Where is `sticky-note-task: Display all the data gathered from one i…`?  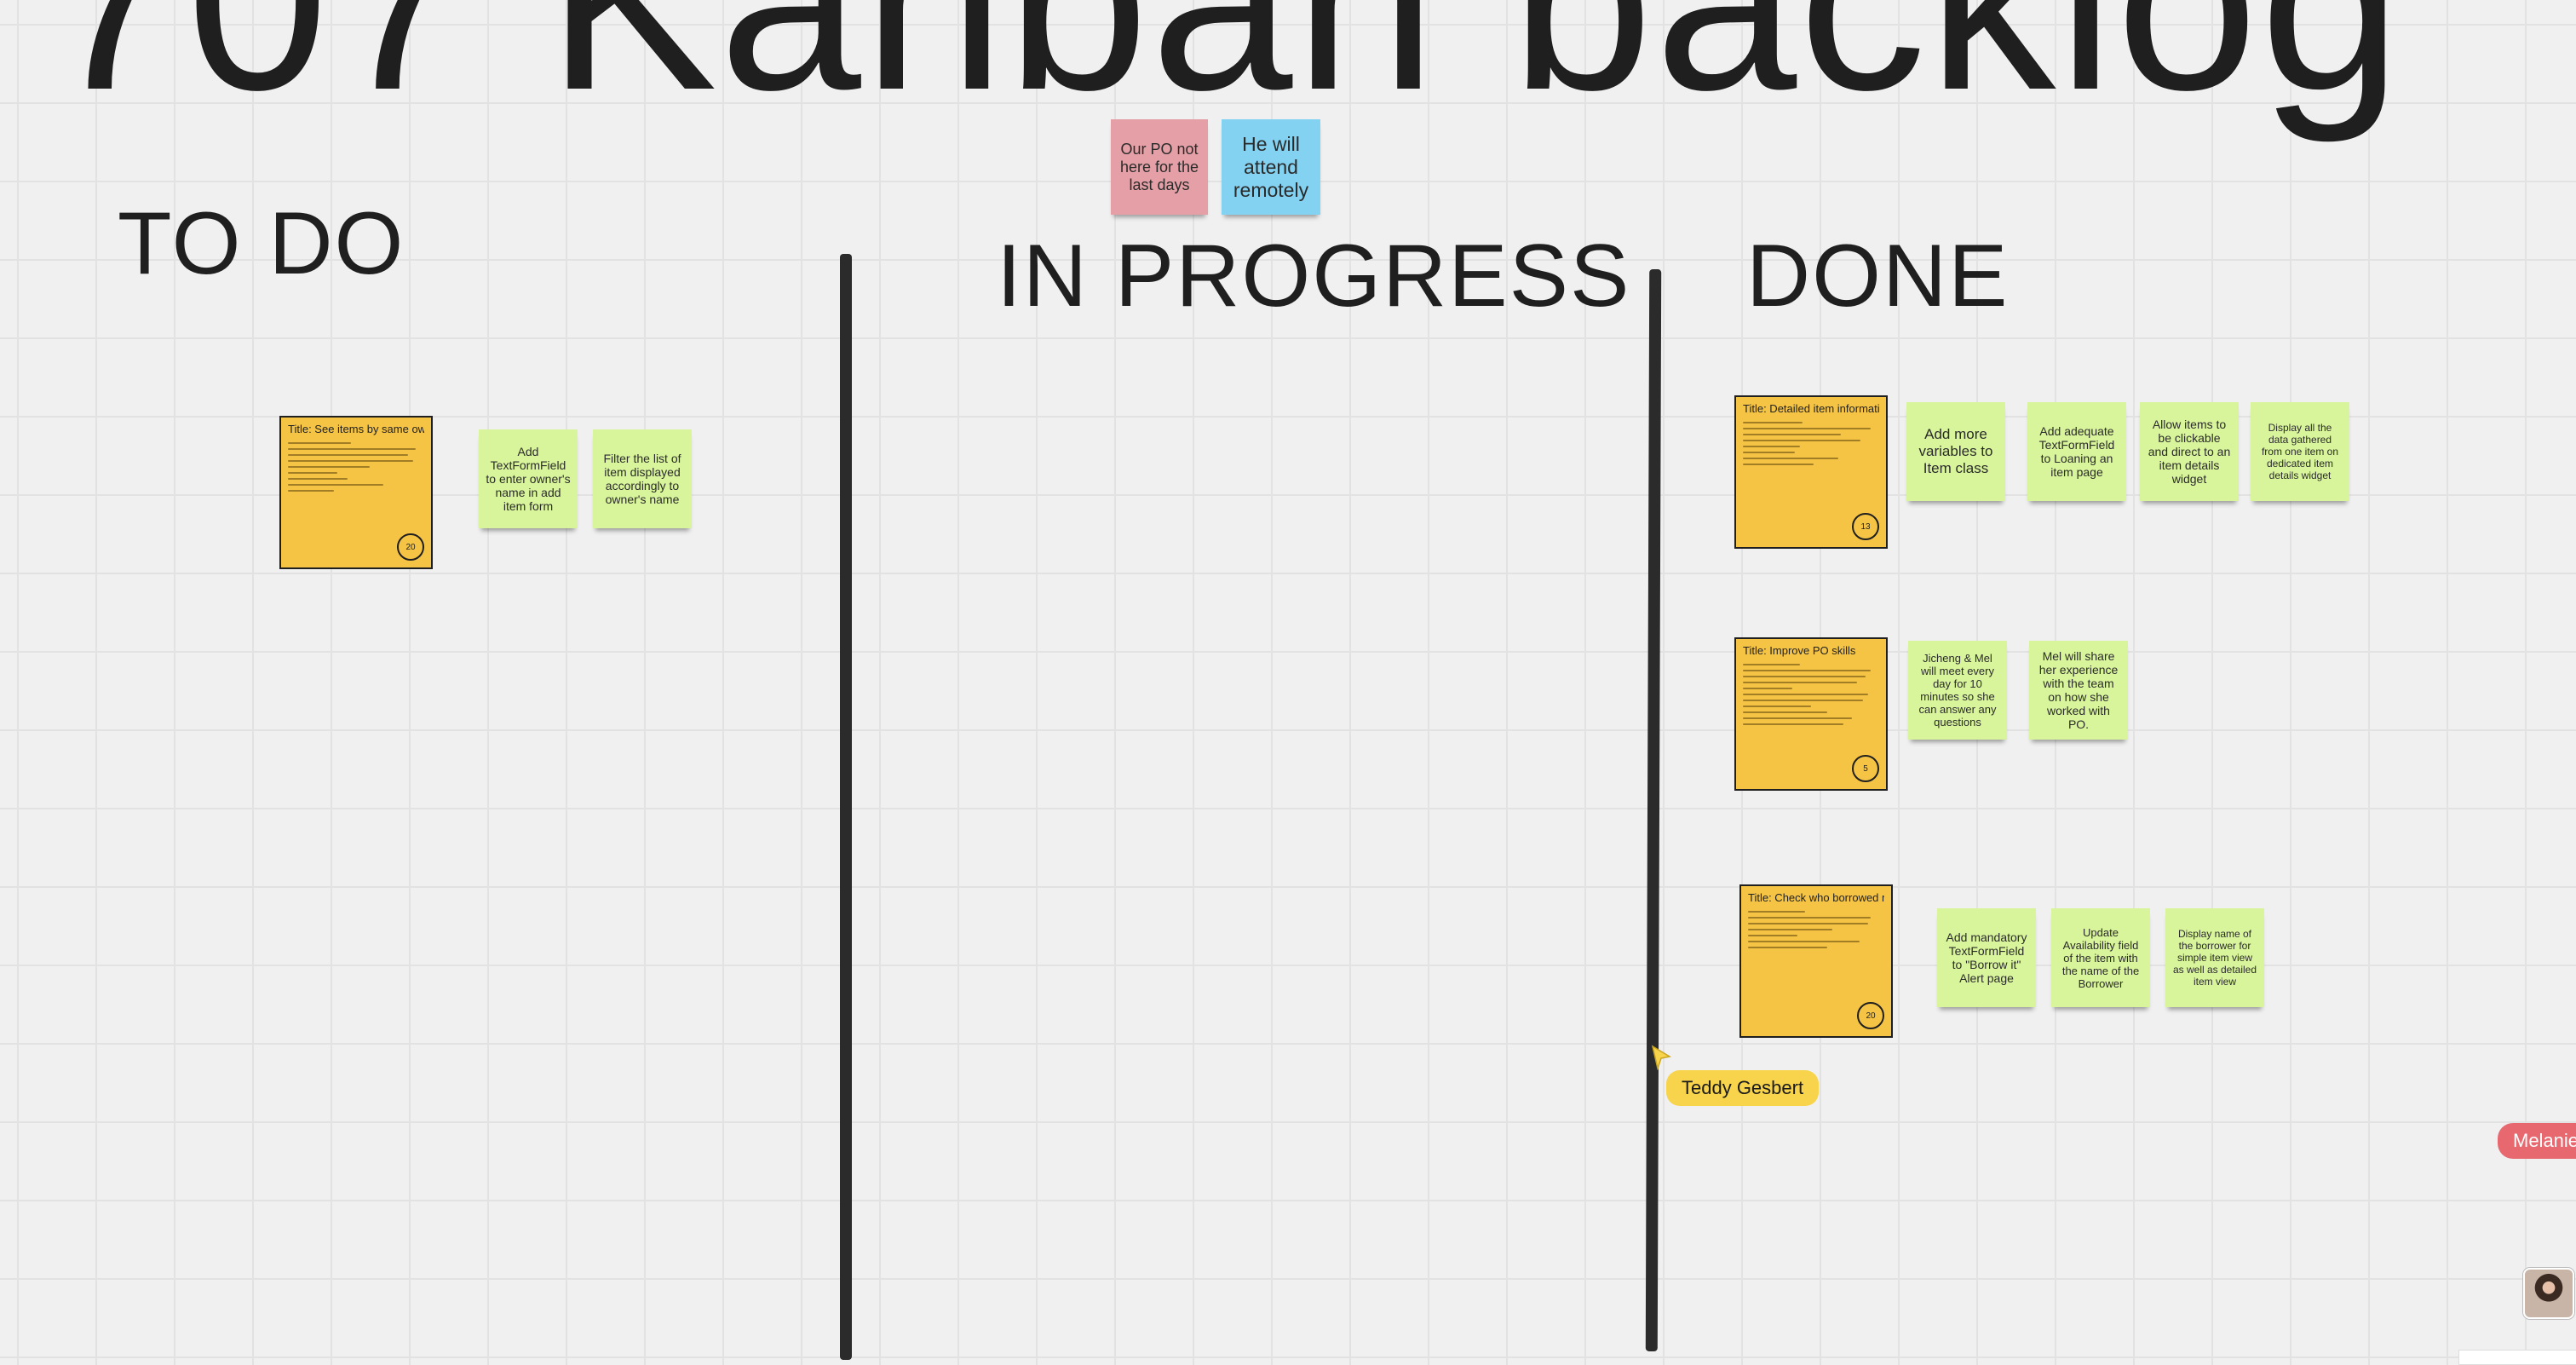
sticky-note-task: Display all the data gathered from one i… is located at coordinates (2300, 451).